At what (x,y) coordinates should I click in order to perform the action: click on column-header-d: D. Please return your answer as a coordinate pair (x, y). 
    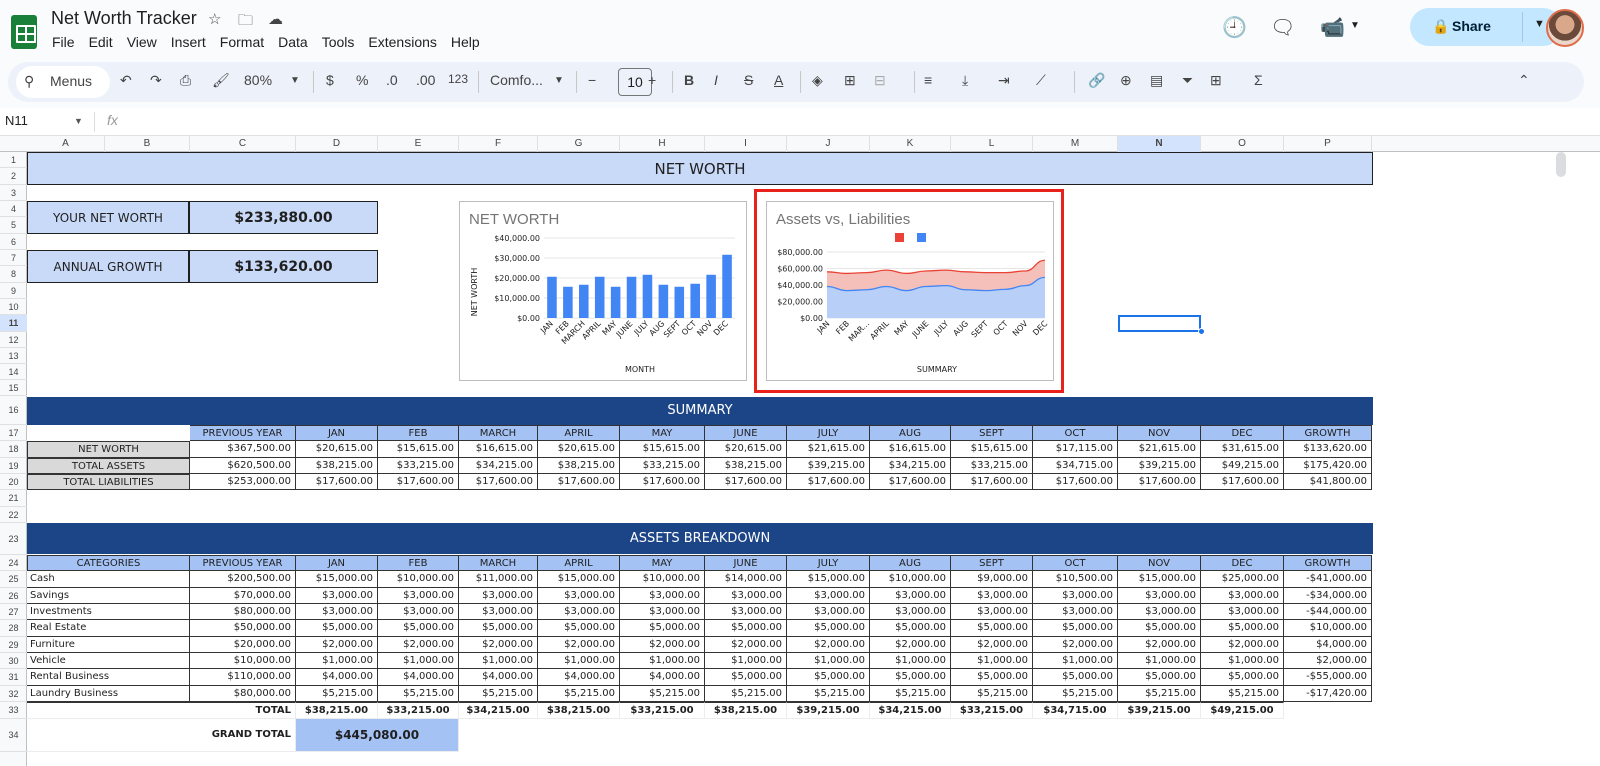
    Looking at the image, I should click on (337, 144).